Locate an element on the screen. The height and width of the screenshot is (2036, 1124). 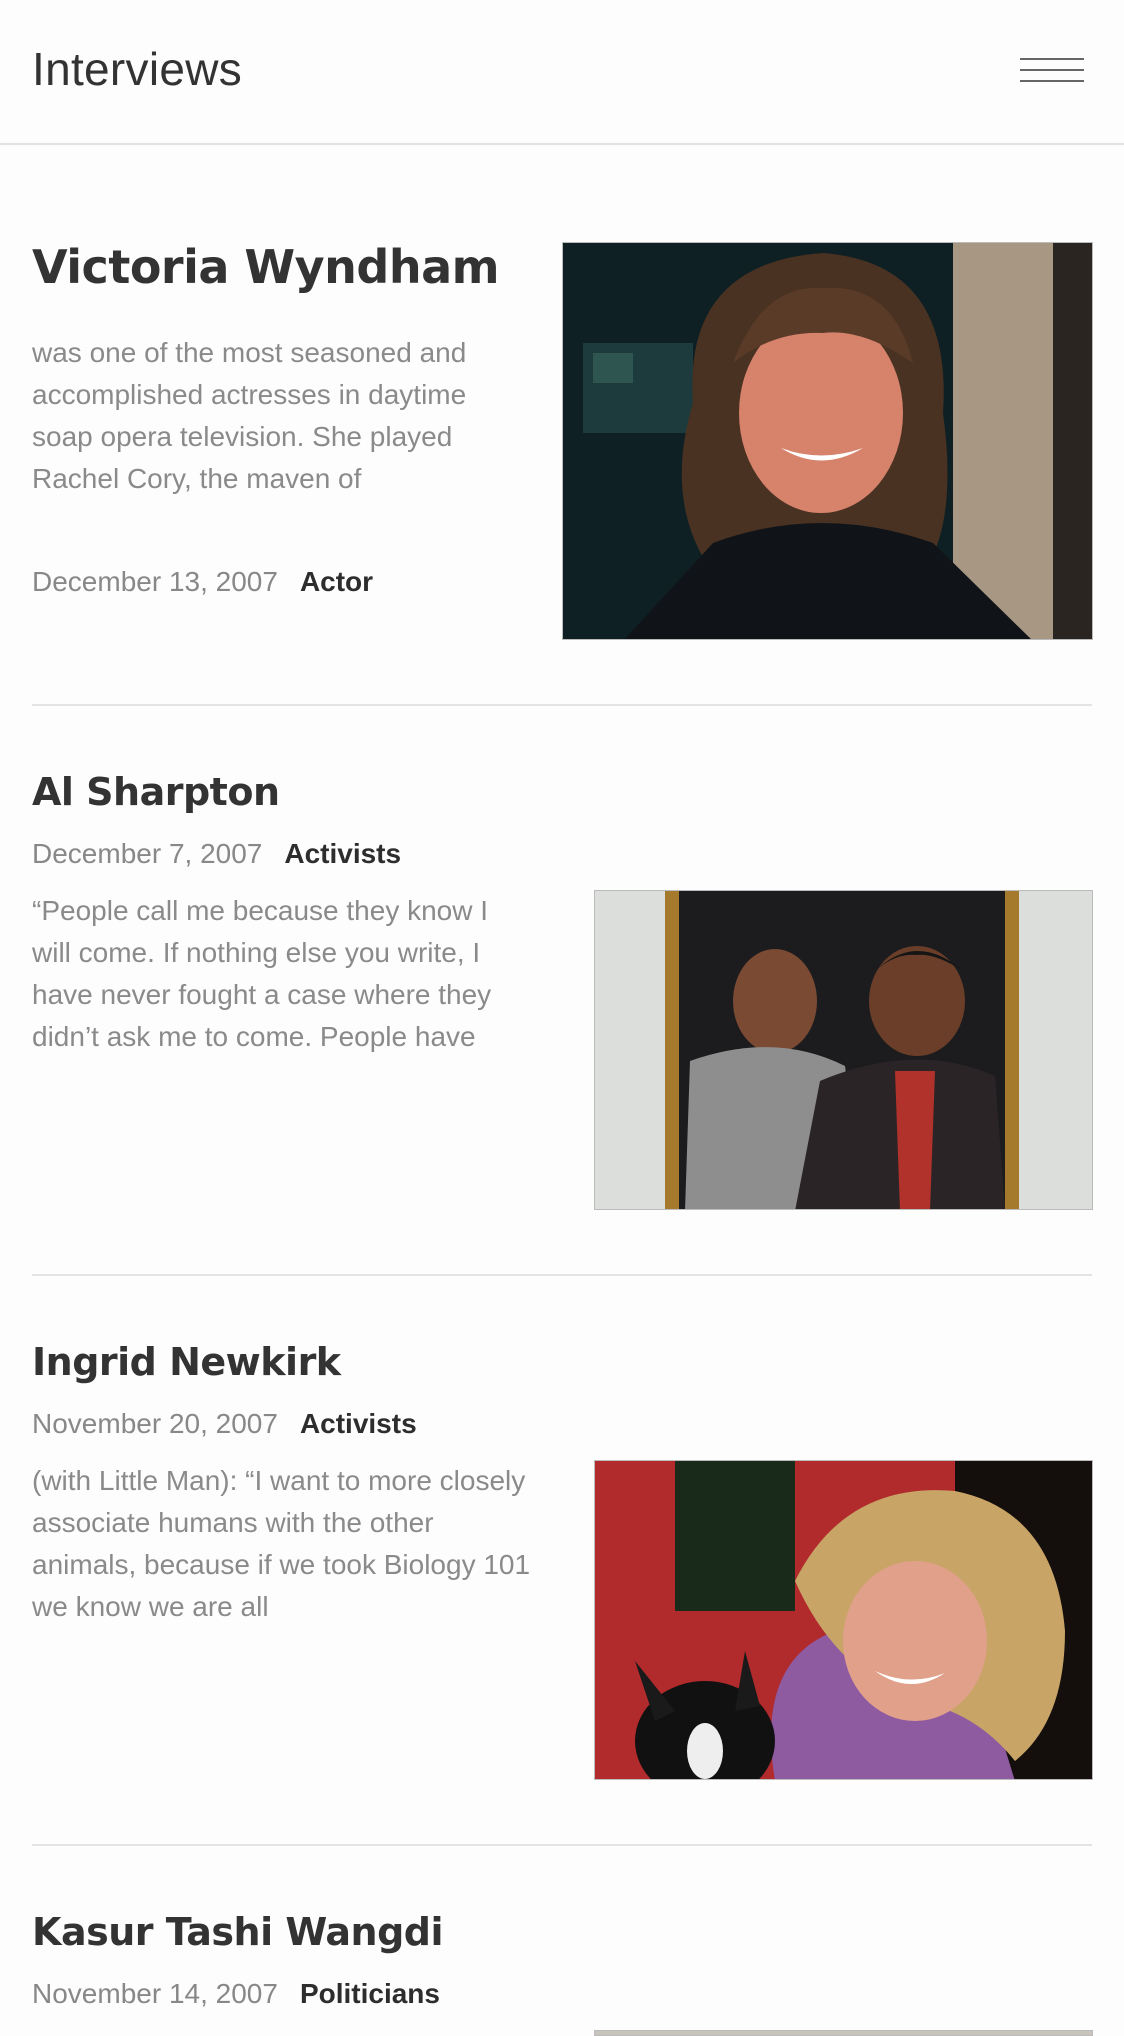
framed-photo-two-men-image is located at coordinates (843, 1050).